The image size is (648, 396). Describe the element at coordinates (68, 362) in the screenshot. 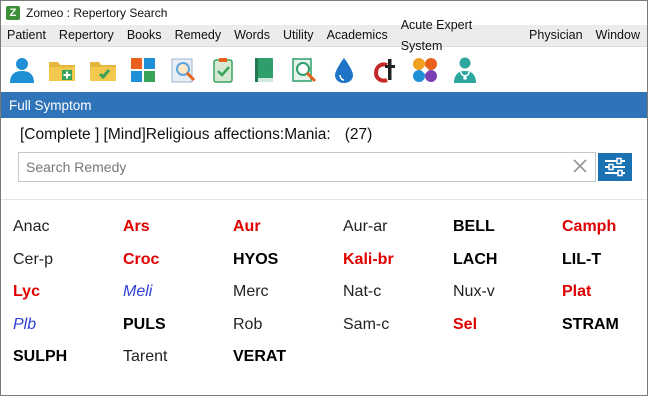

I see `remedy-item: SULPH` at that location.